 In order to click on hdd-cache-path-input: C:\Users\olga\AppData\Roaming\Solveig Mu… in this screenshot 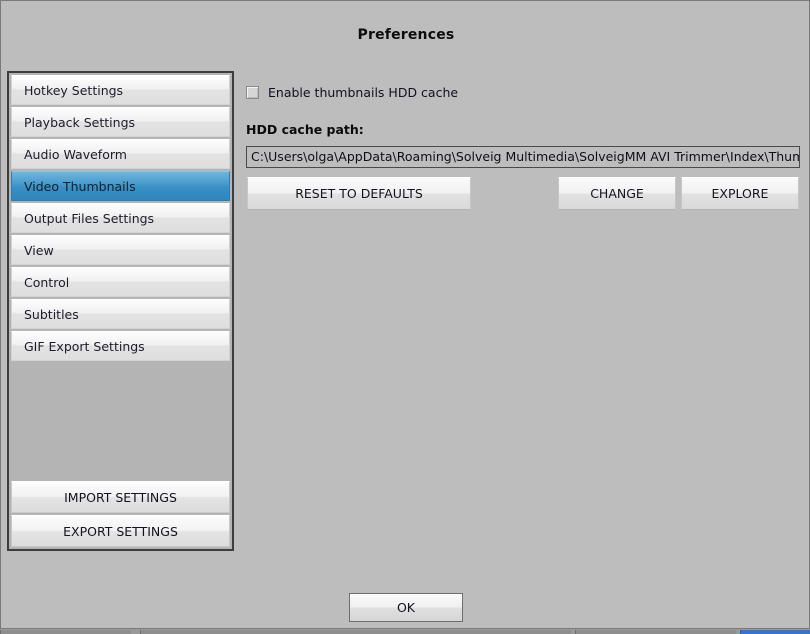, I will do `click(523, 157)`.